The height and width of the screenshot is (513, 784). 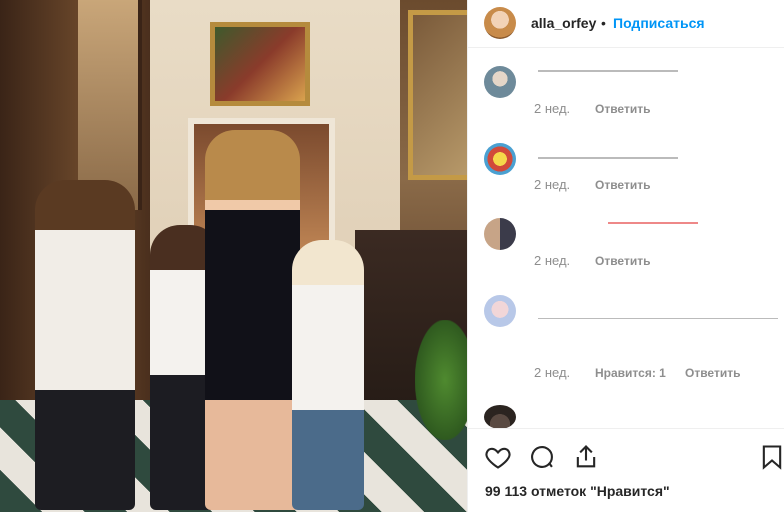 What do you see at coordinates (328, 375) in the screenshot?
I see `photo-person-girl` at bounding box center [328, 375].